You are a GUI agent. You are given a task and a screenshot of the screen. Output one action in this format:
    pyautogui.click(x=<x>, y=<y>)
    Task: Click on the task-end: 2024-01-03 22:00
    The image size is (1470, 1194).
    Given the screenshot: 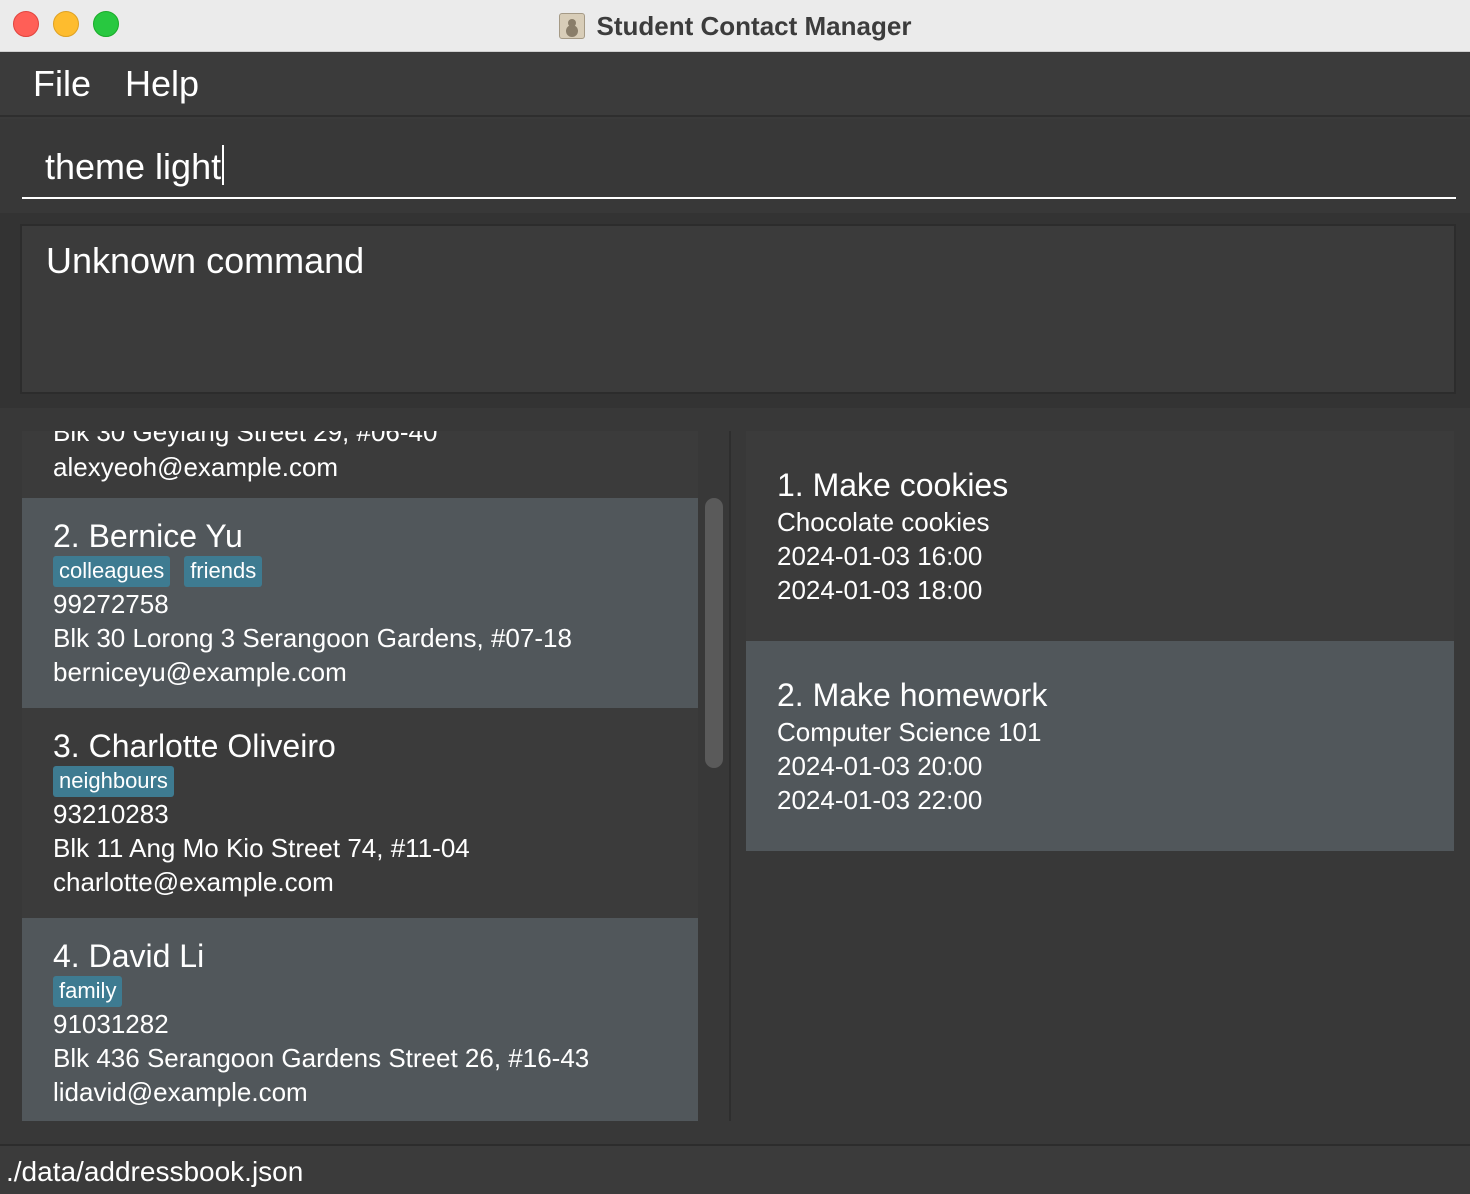 What is the action you would take?
    pyautogui.click(x=880, y=800)
    